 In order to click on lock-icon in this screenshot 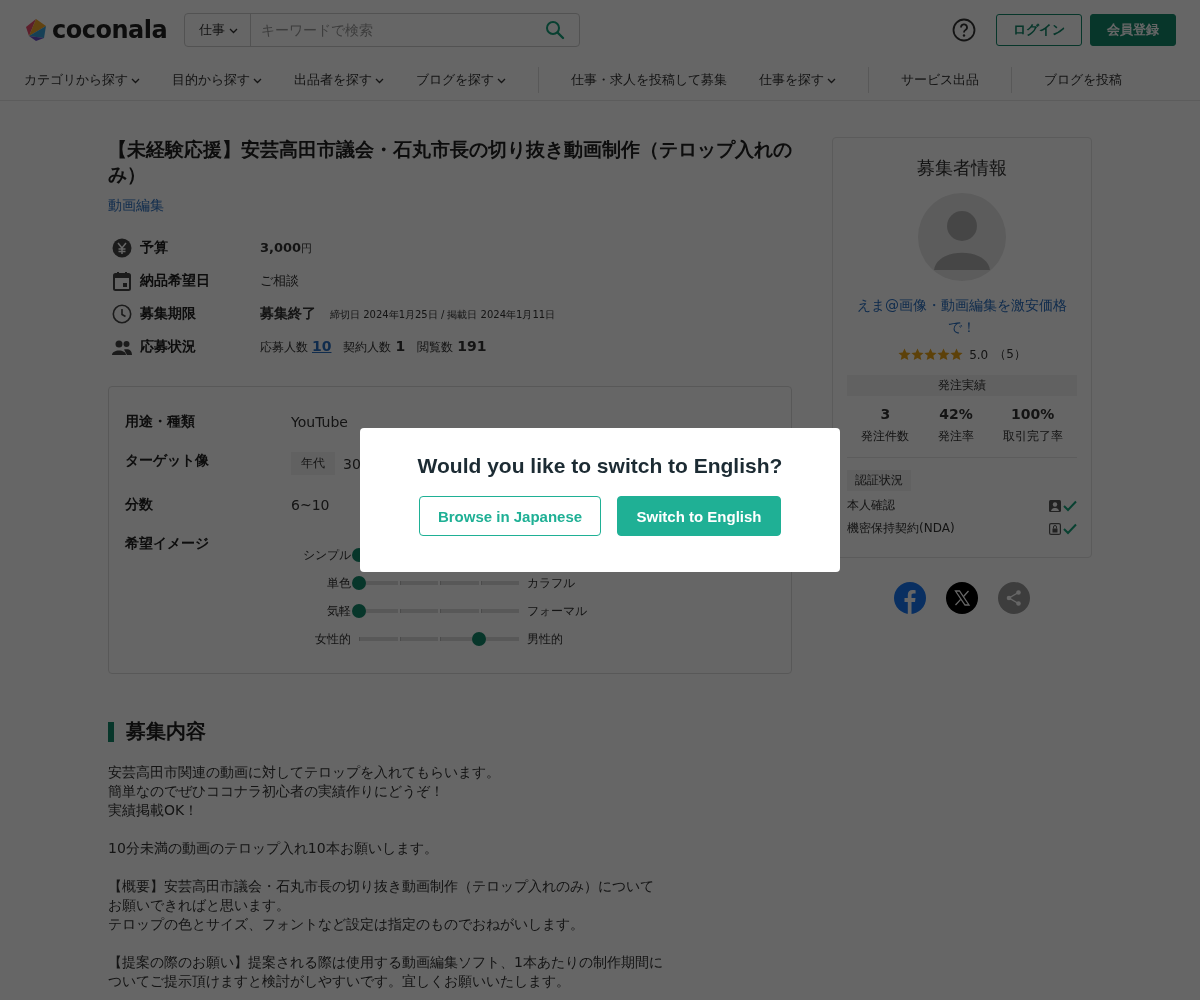, I will do `click(1055, 528)`.